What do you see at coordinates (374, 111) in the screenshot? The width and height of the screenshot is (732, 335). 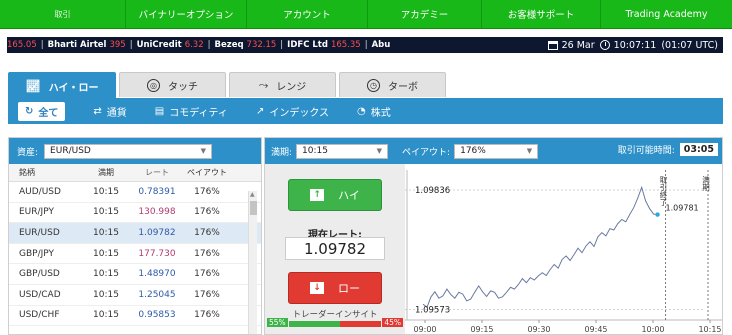 I see `filter-stock: ◔ 株式` at bounding box center [374, 111].